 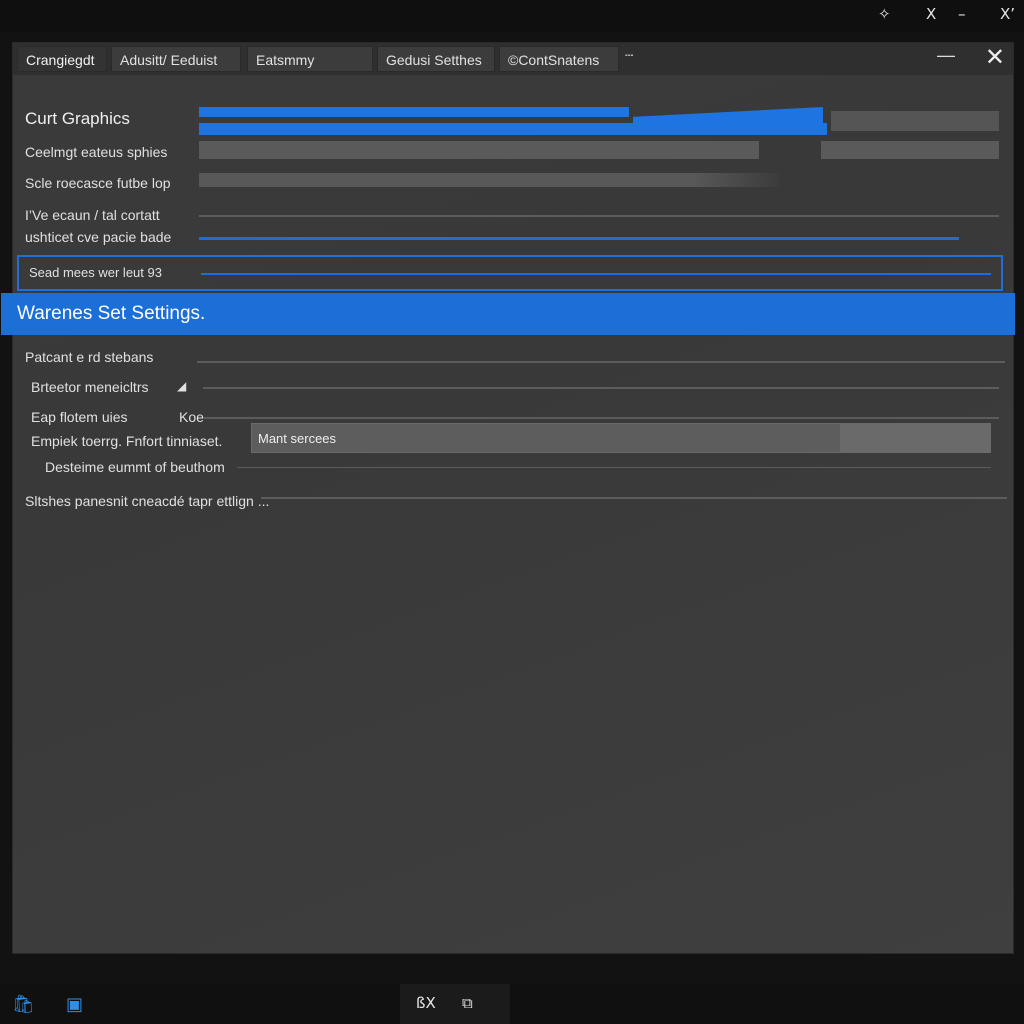 I want to click on tab-contsnatens: ©ContSnatens, so click(x=559, y=59).